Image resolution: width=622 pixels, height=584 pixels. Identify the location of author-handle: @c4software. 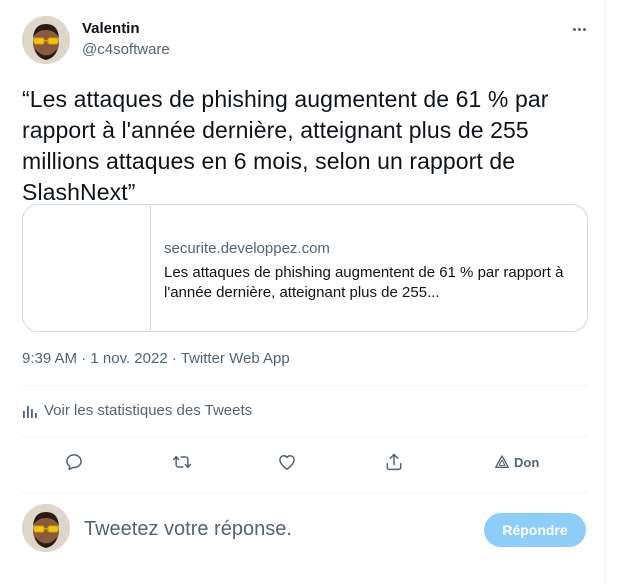
(126, 49).